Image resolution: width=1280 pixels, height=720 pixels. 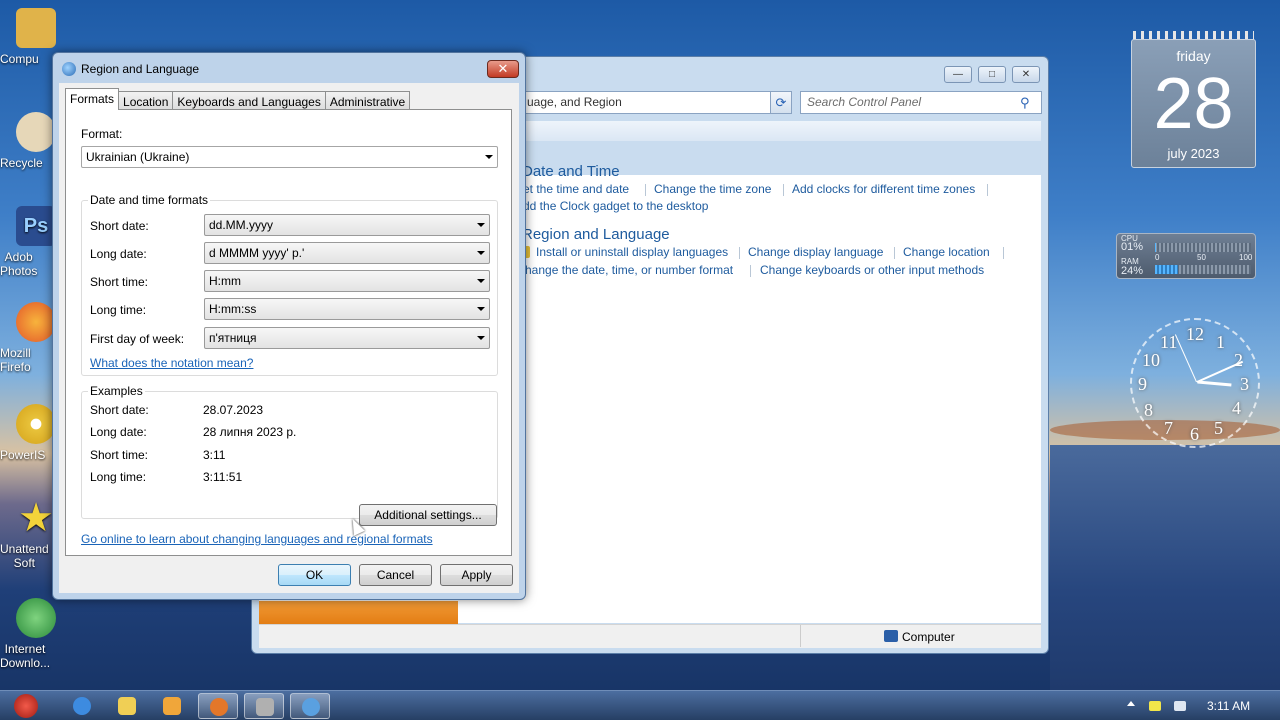 I want to click on change-display-language-link: Change display language, so click(x=815, y=252).